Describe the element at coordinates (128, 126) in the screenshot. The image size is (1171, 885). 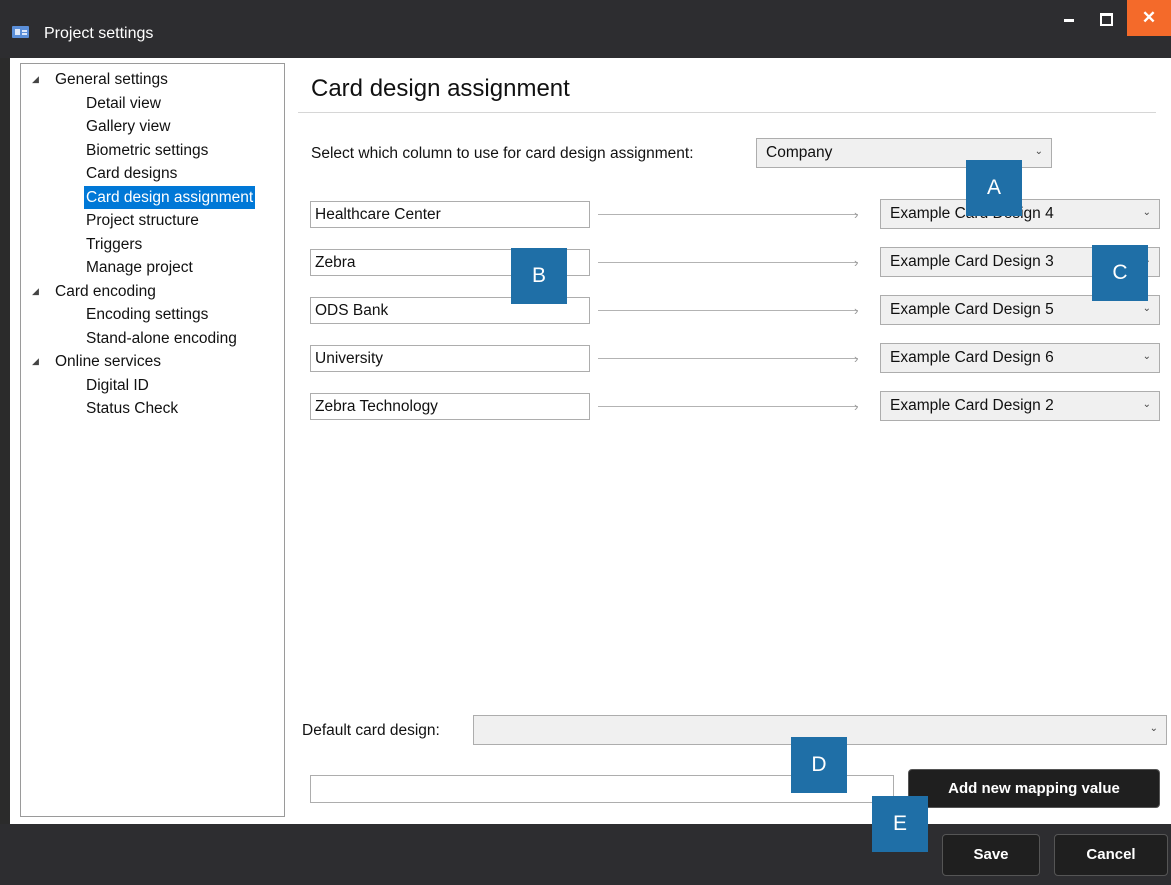
I see `tree-item-label: Gallery view` at that location.